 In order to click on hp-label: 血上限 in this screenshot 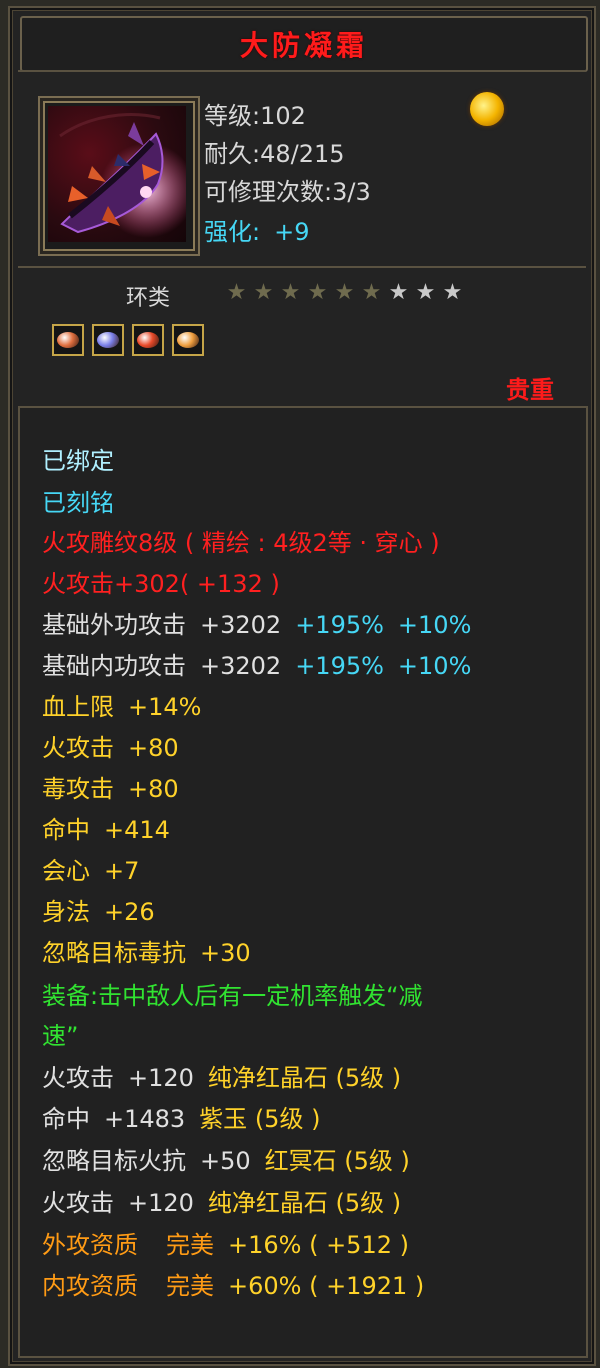, I will do `click(78, 707)`.